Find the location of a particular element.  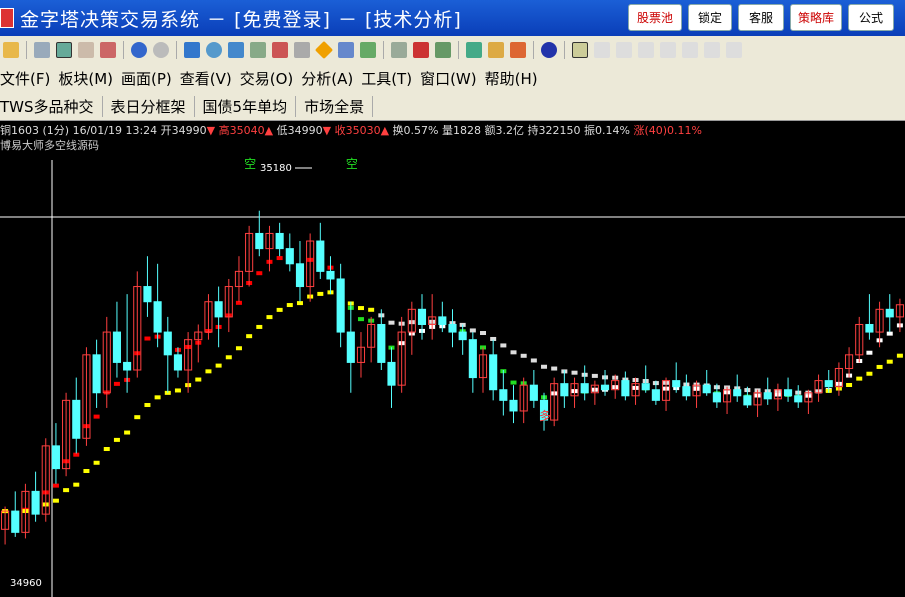

menu-trade: 交易(O) is located at coordinates (267, 78).